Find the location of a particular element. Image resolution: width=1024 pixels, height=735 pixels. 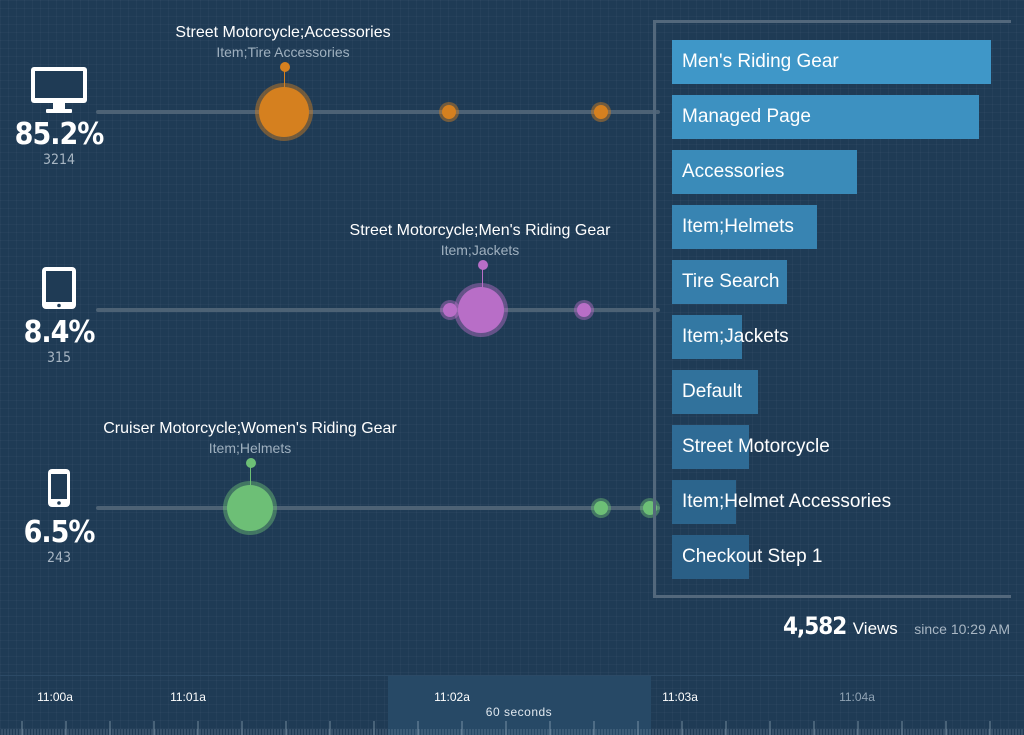

mobile-callout-subtitle: Item;Helmets is located at coordinates (250, 448).